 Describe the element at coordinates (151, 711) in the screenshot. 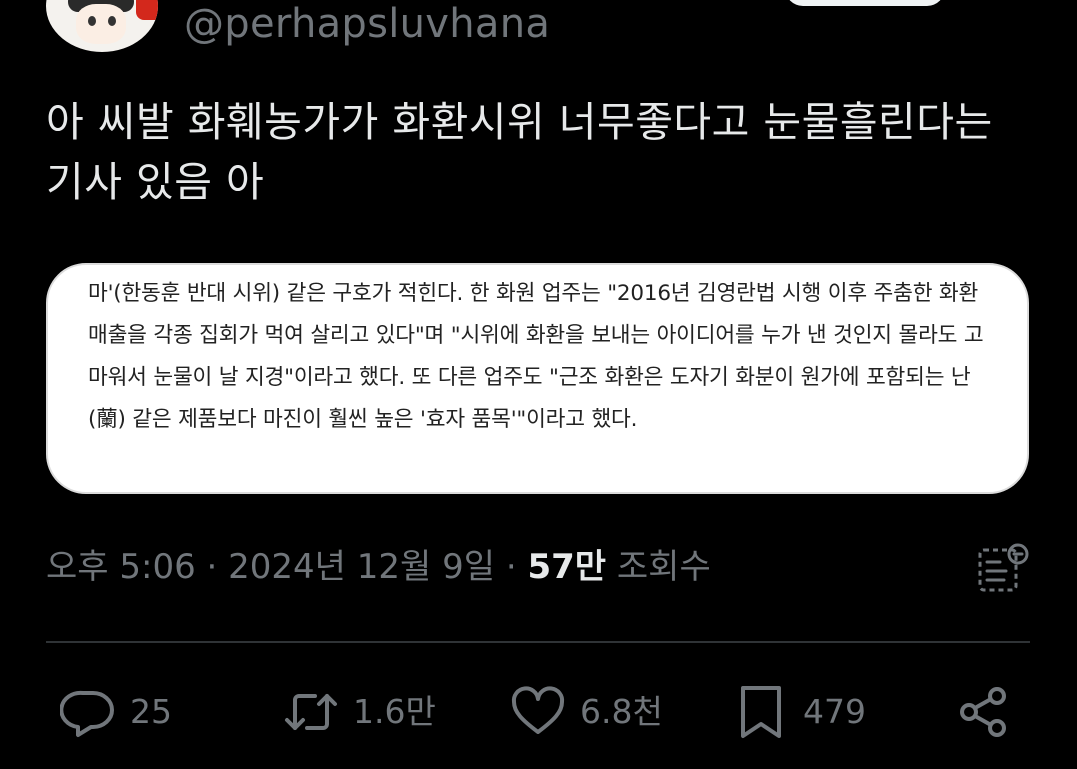

I see `reply-count: 25` at that location.